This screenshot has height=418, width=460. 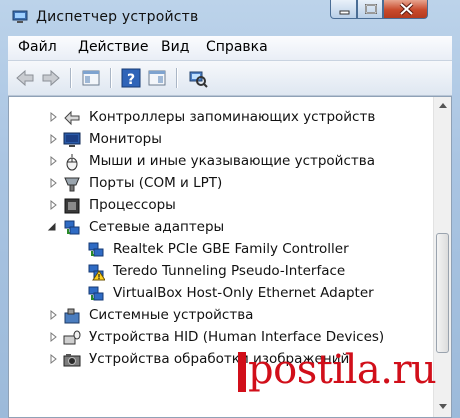 What do you see at coordinates (72, 162) in the screenshot?
I see `mouse-icon` at bounding box center [72, 162].